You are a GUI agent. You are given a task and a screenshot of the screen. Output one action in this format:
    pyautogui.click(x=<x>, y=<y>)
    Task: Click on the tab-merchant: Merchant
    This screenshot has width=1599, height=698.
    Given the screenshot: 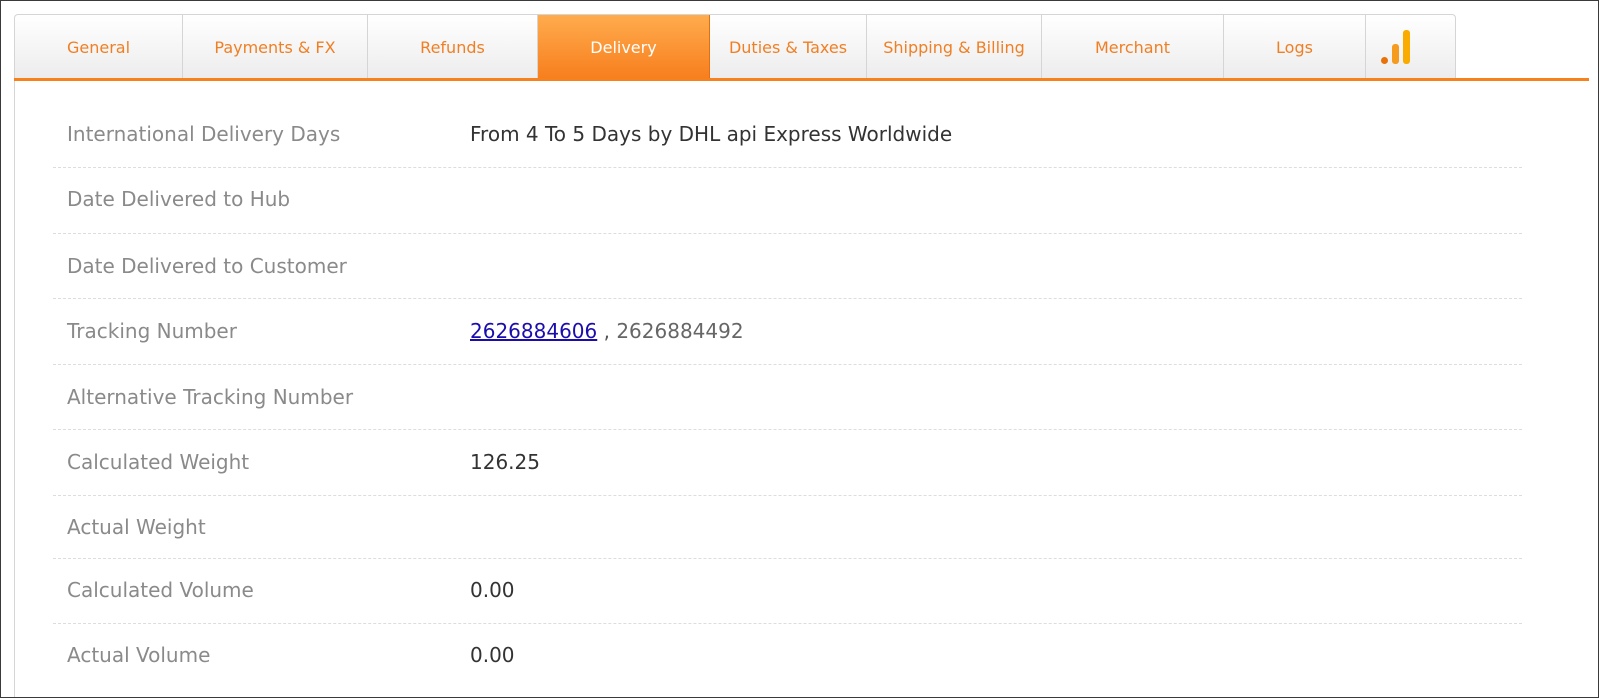 What is the action you would take?
    pyautogui.click(x=1133, y=47)
    